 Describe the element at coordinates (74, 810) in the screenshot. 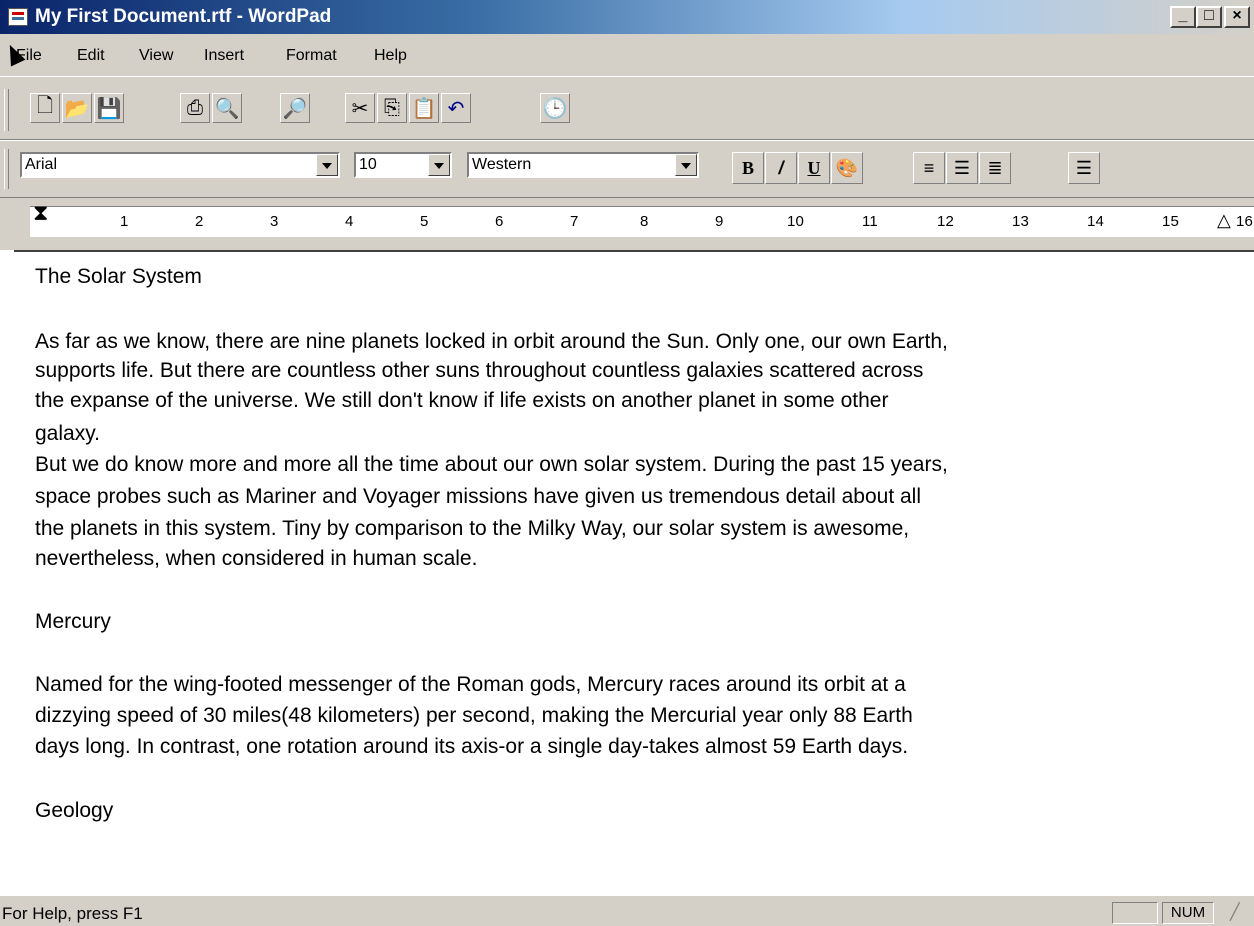

I see `doc-line: Geology` at that location.